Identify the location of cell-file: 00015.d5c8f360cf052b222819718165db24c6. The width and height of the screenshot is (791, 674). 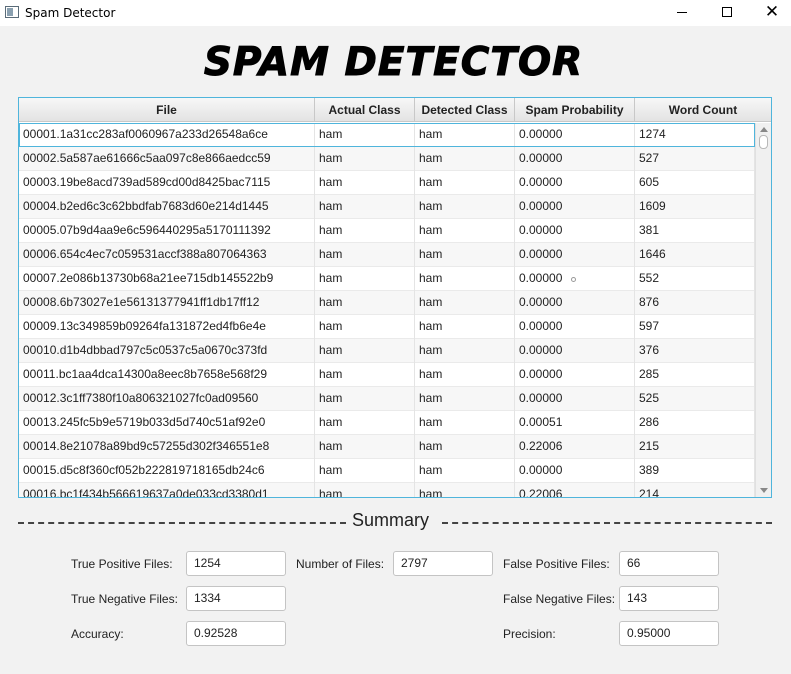
(167, 471).